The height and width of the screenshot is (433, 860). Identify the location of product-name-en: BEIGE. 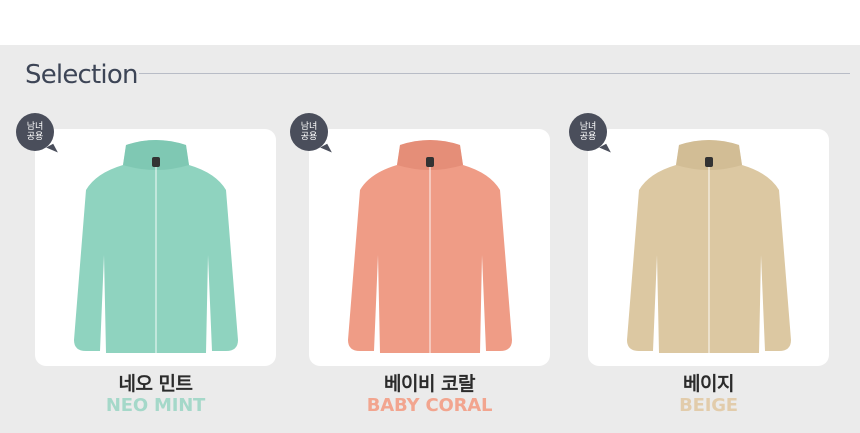
(708, 405).